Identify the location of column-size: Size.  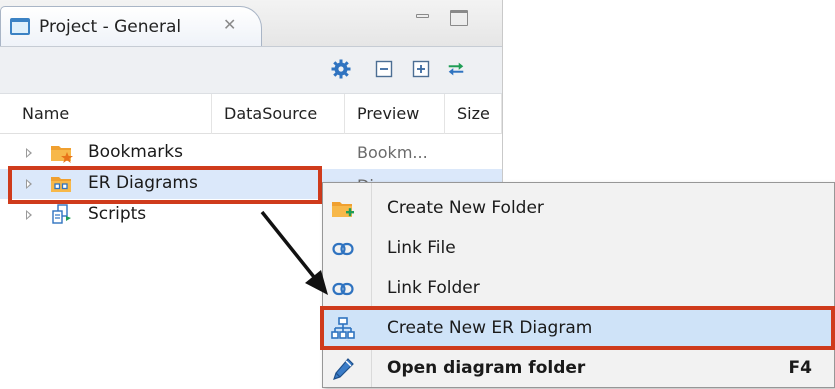
(473, 114).